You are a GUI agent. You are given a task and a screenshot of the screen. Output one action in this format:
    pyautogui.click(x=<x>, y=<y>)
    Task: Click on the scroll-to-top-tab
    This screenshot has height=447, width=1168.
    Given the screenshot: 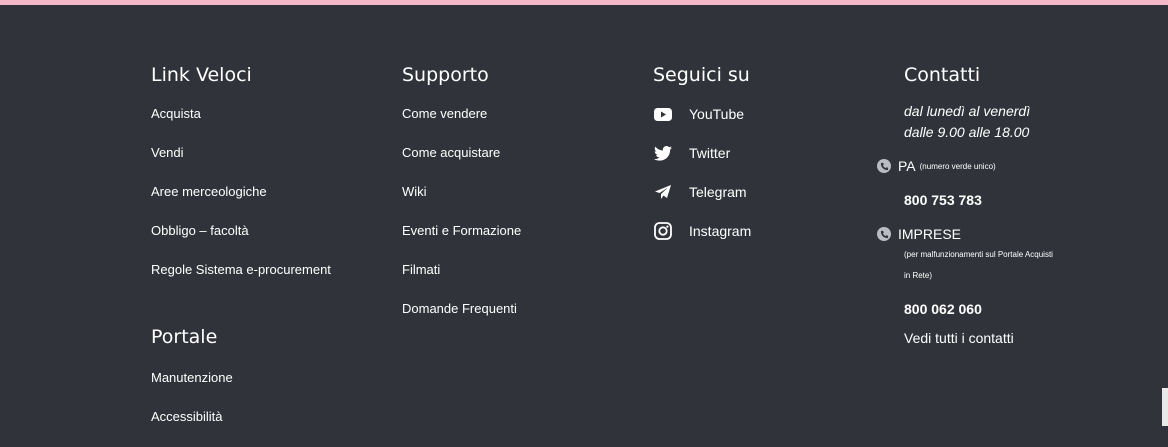 What is the action you would take?
    pyautogui.click(x=1165, y=407)
    